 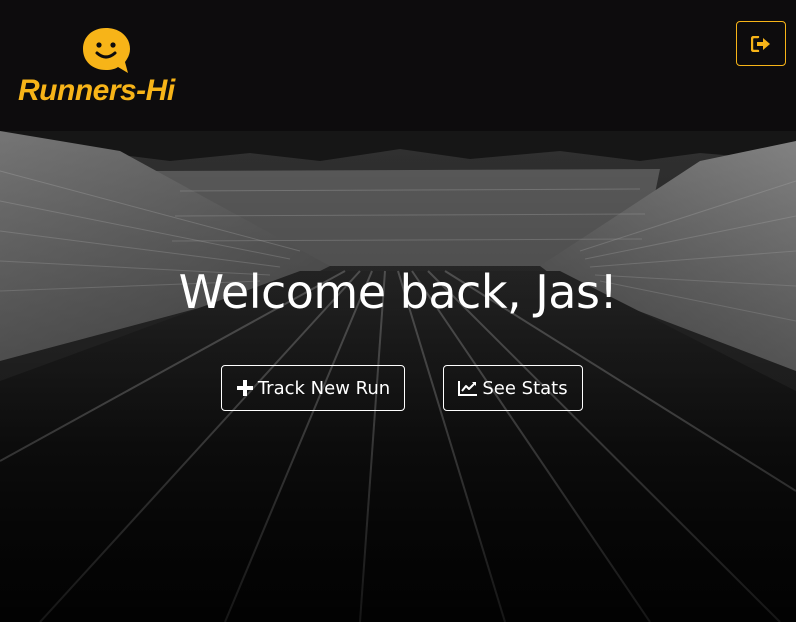 I want to click on smiley-speech-bubble-icon, so click(x=106, y=50).